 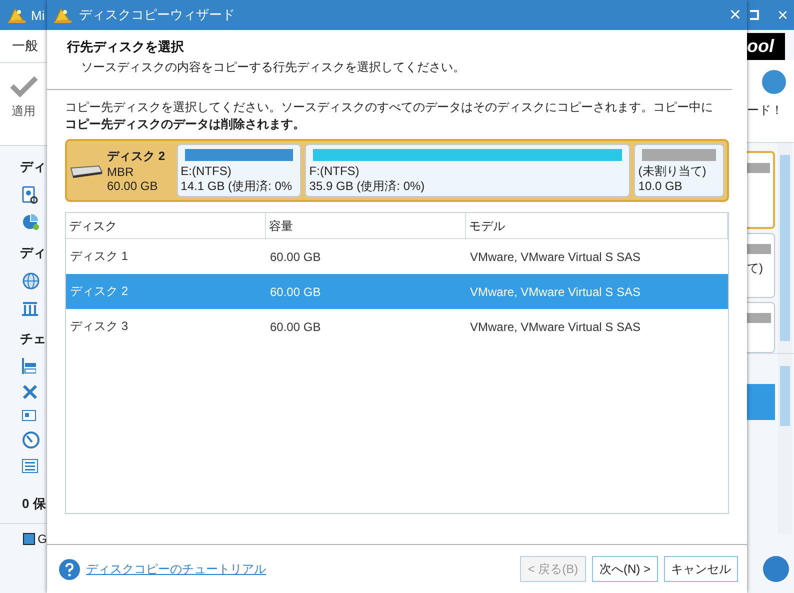 I want to click on disk-size: 60.00 GB, so click(x=133, y=186).